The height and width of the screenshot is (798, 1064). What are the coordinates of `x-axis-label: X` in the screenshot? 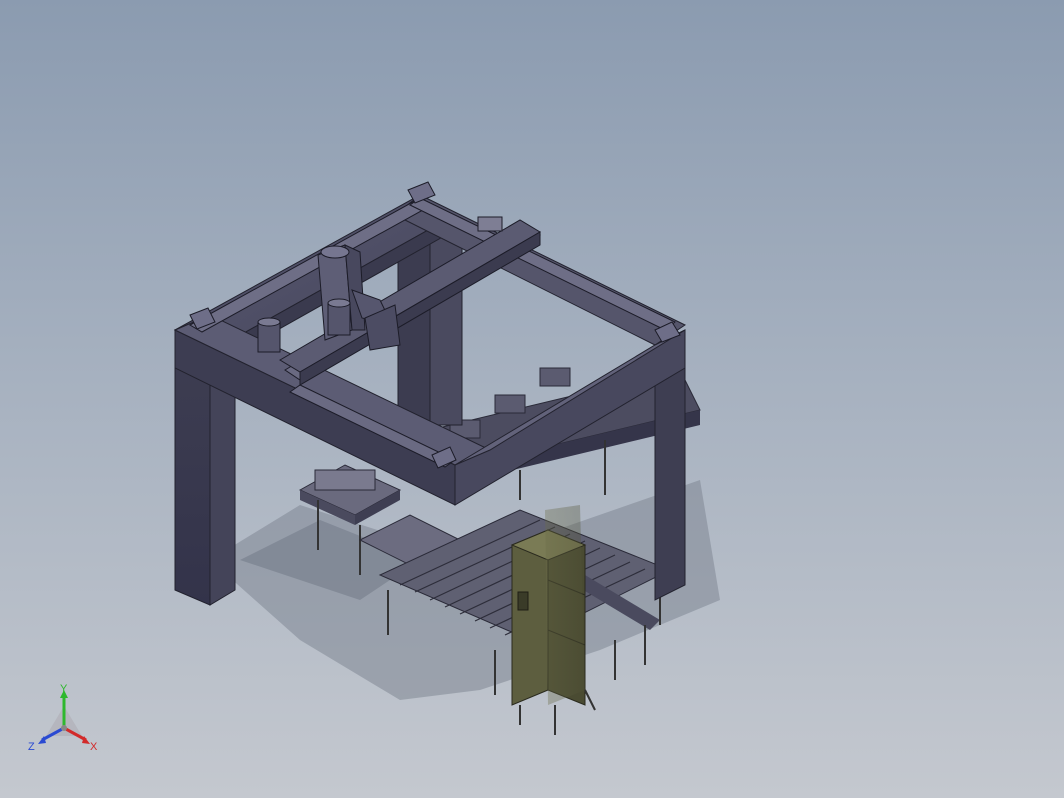 It's located at (94, 747).